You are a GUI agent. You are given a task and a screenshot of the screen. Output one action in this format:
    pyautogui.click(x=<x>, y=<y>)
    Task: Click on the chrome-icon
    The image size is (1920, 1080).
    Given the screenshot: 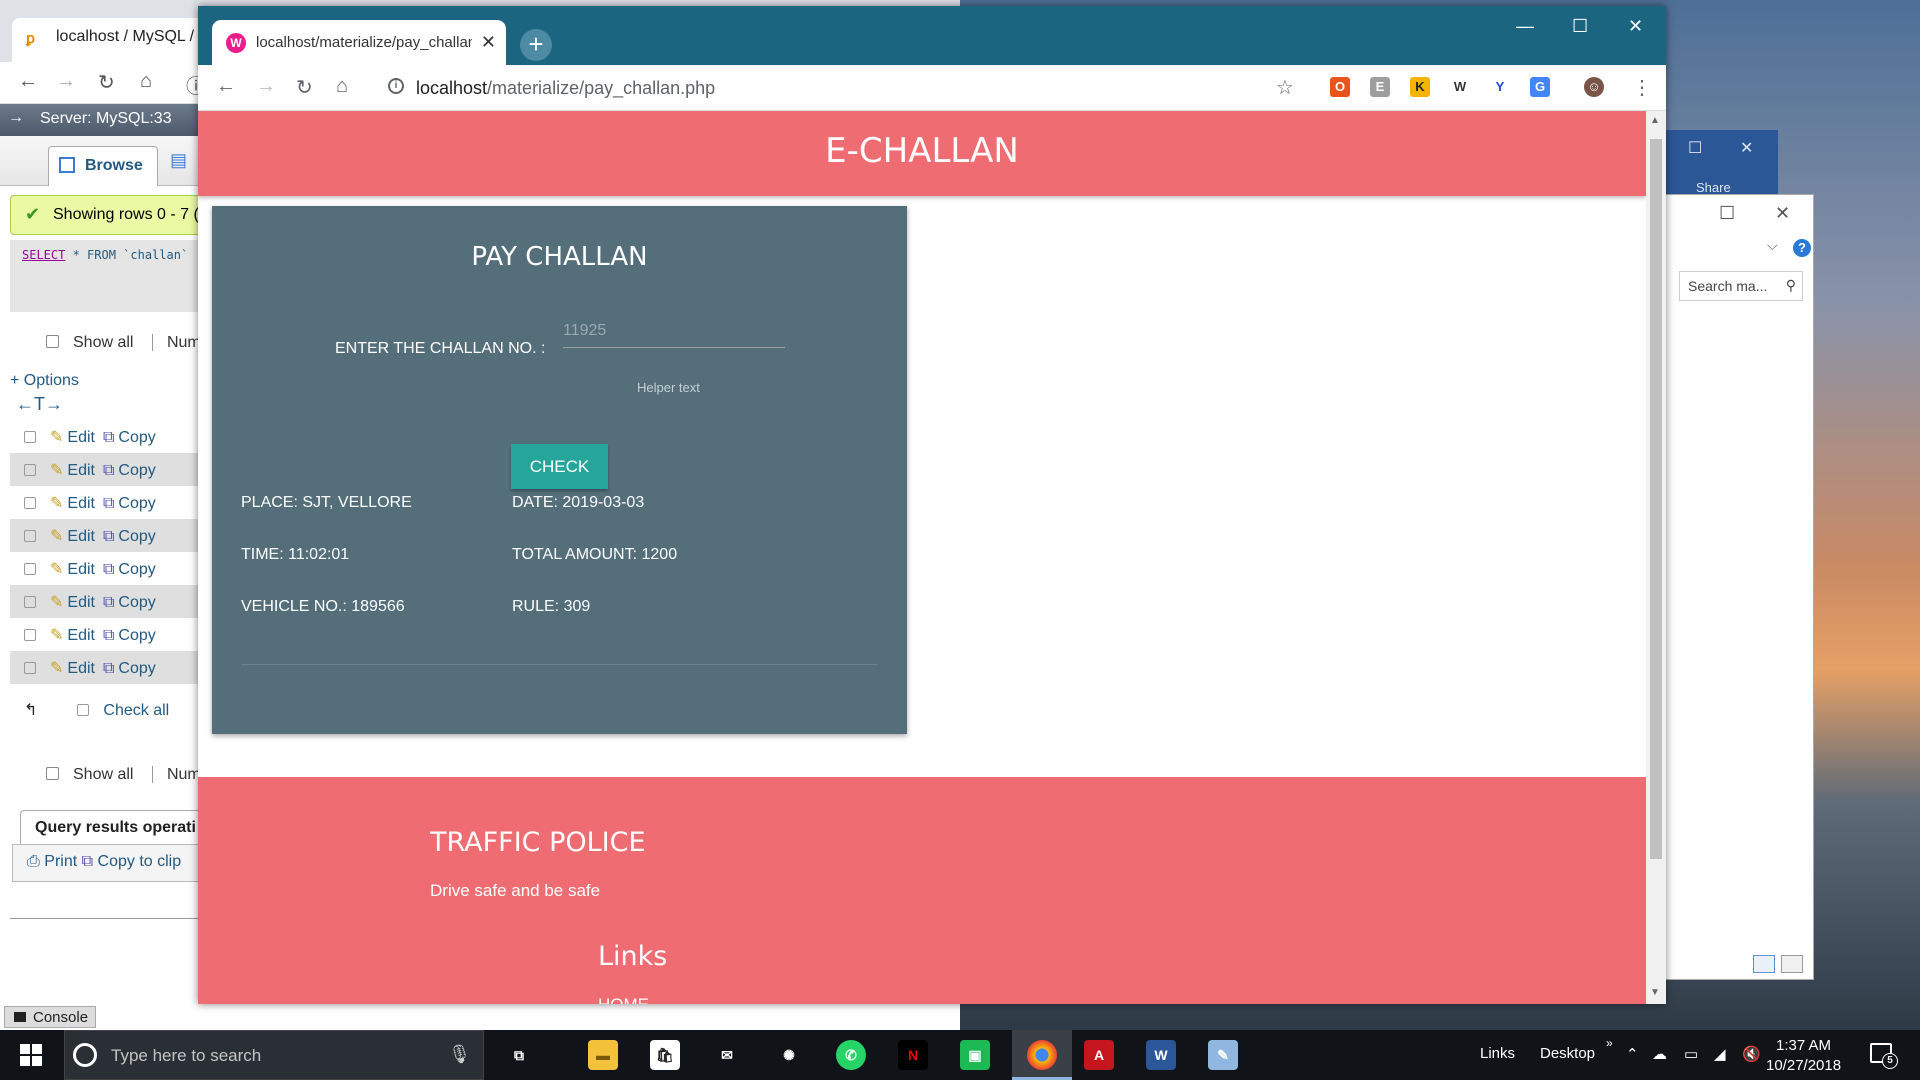 What is the action you would take?
    pyautogui.click(x=1042, y=1055)
    